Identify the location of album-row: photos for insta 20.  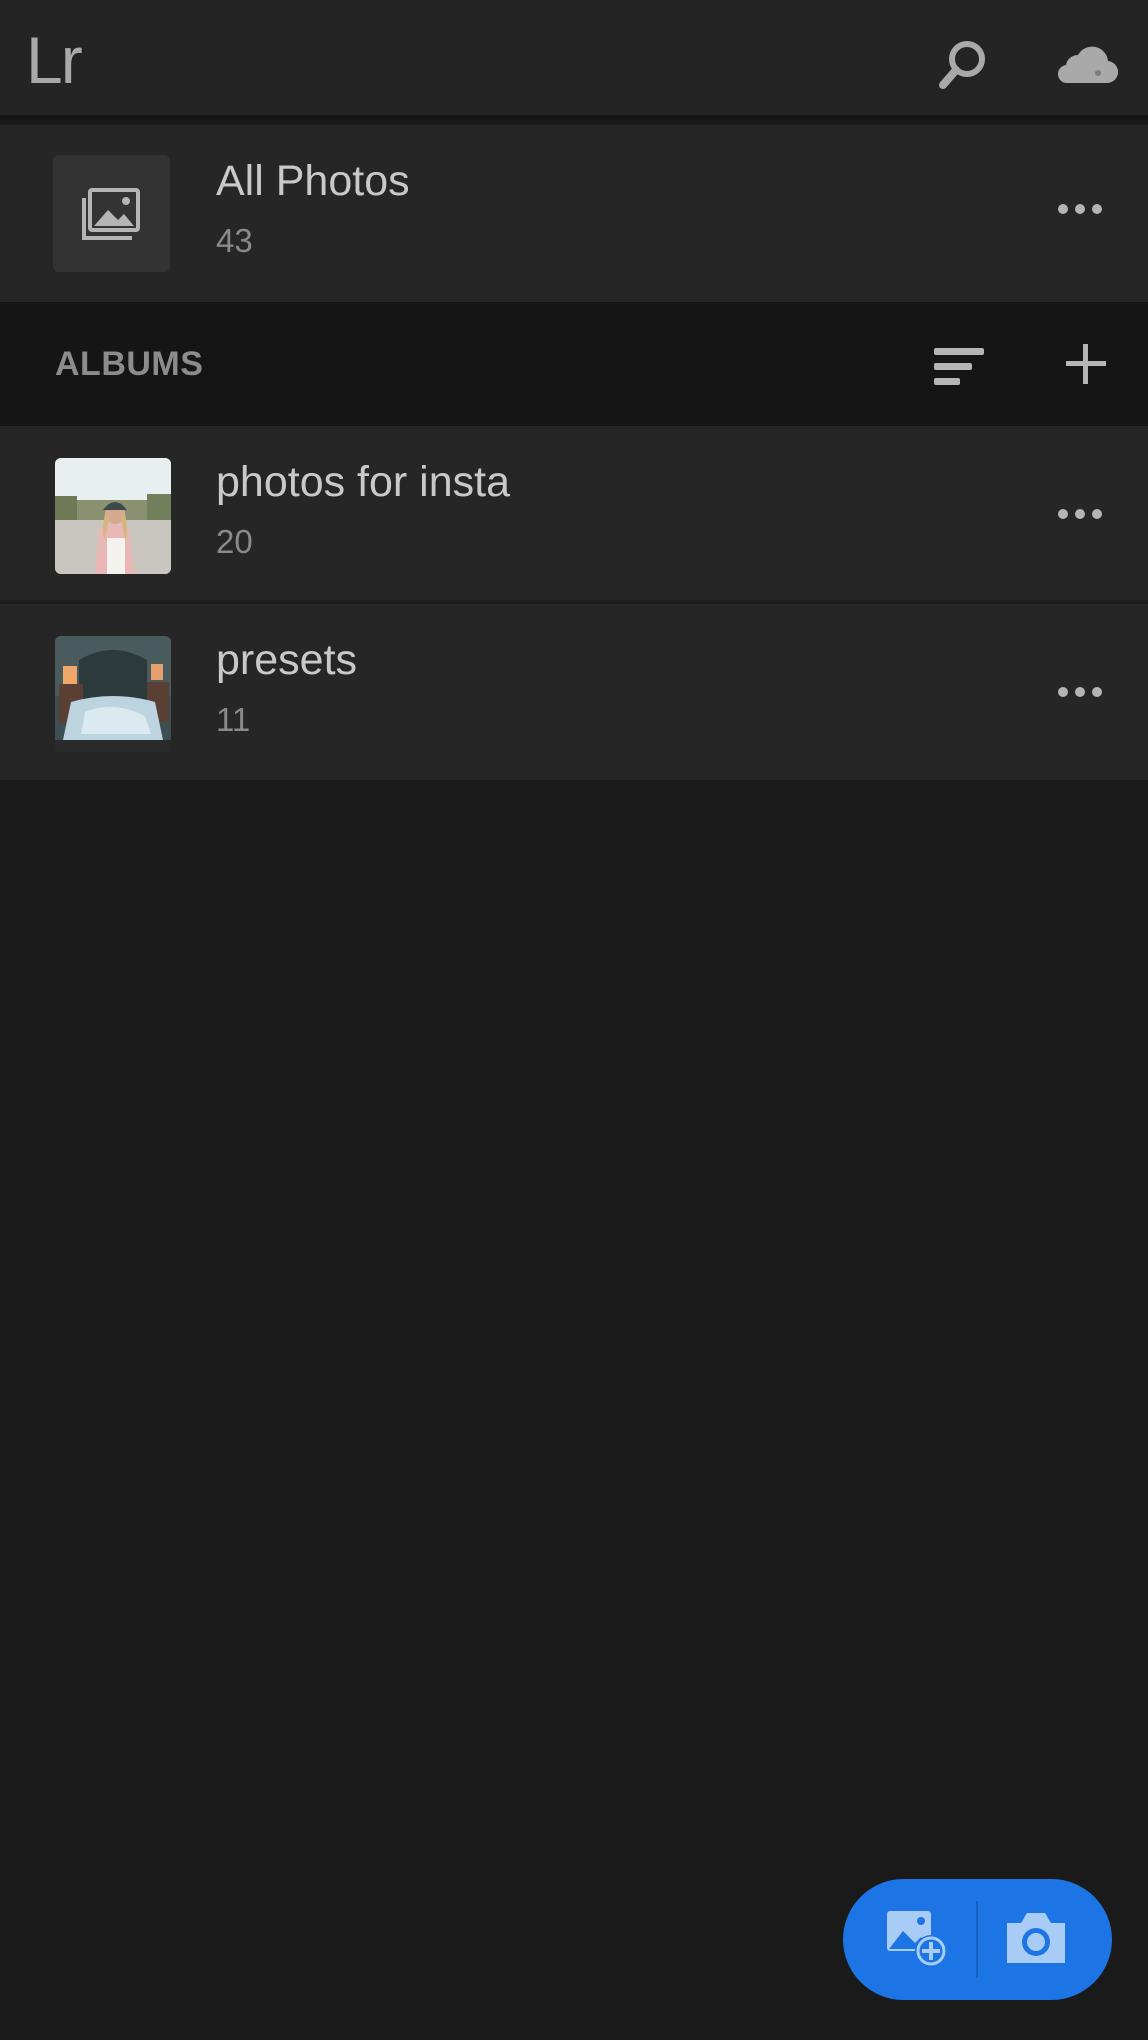
(574, 514).